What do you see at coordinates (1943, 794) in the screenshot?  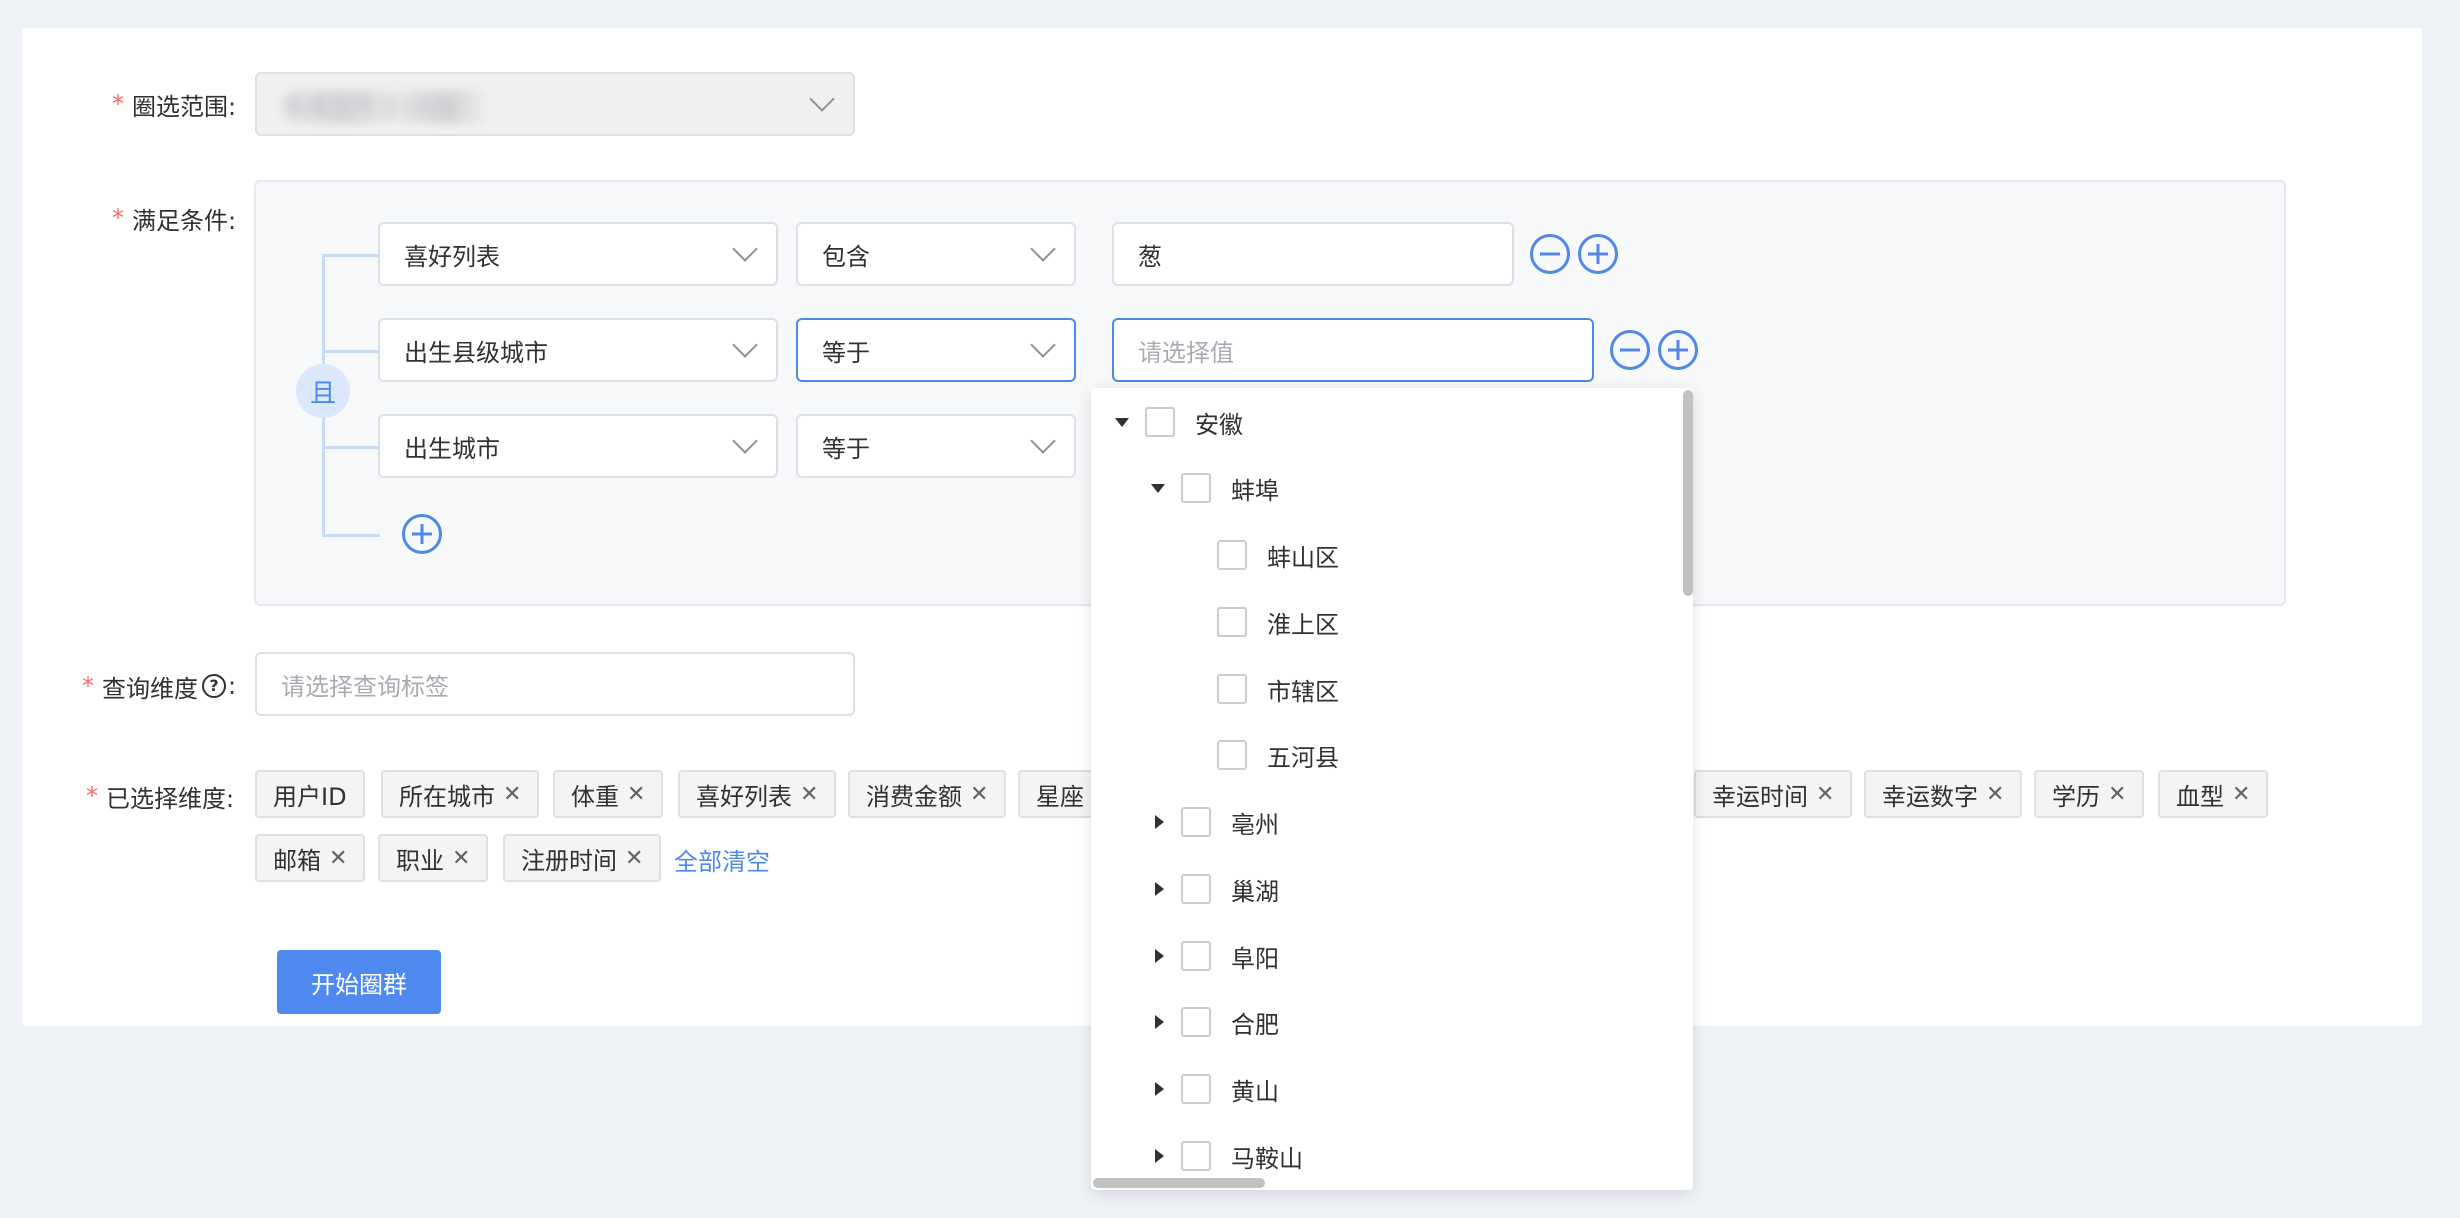 I see `dimension-tag: 幸运数字 ✕` at bounding box center [1943, 794].